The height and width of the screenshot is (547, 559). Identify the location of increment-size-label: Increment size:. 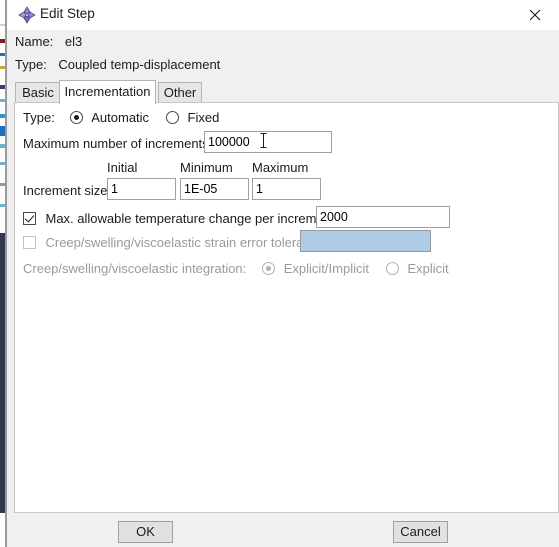
(67, 190).